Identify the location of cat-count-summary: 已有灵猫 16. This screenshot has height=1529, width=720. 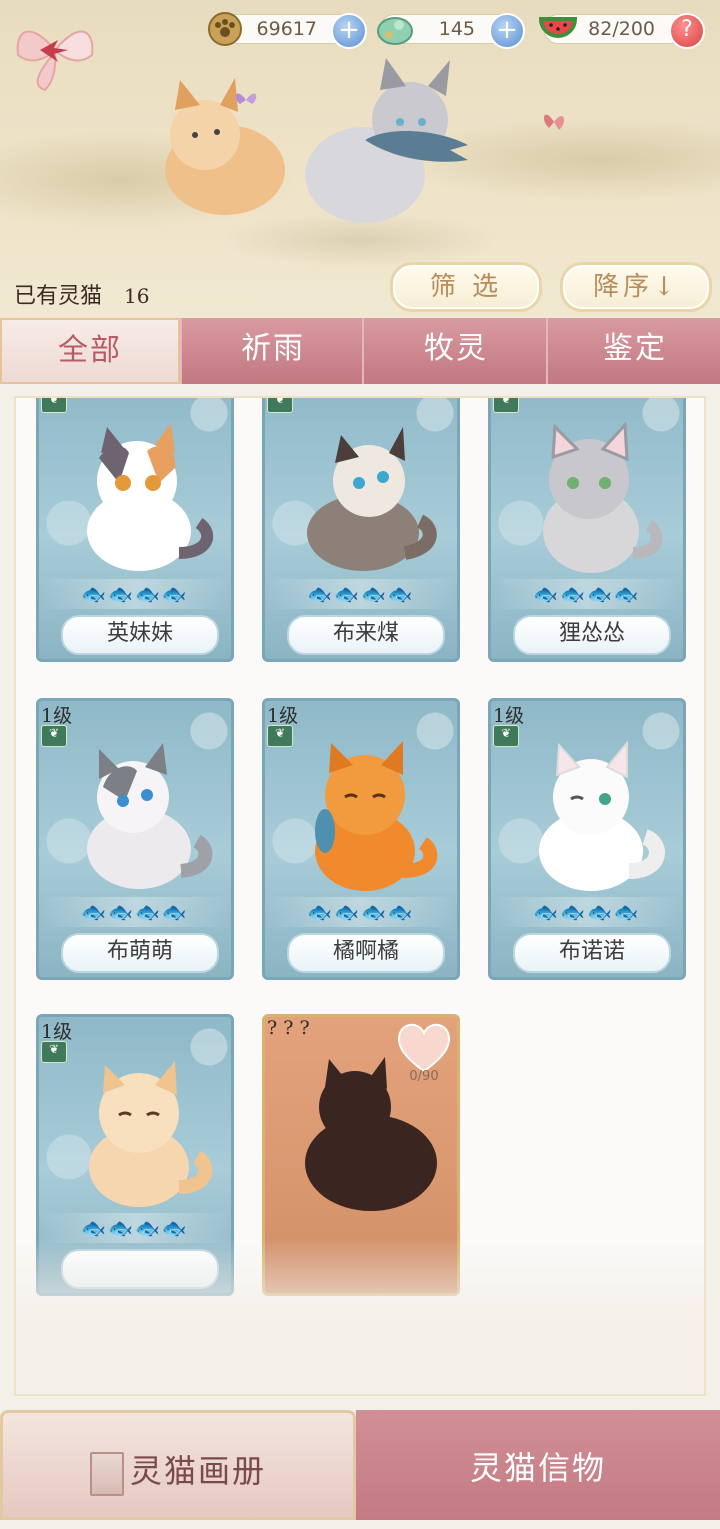
(81, 294).